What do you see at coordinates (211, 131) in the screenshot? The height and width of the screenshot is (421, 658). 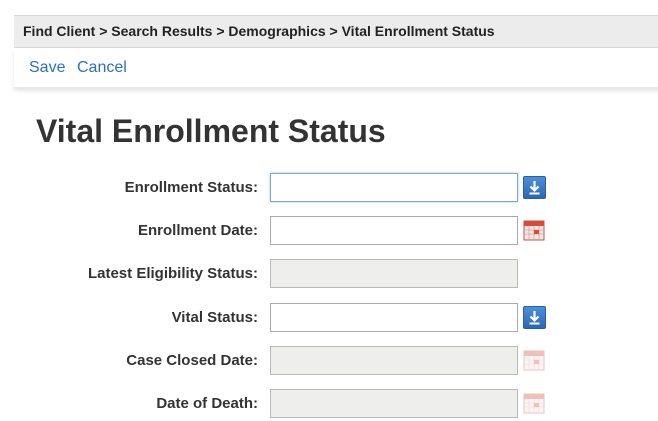 I see `page-title: Vital Enrollment Status` at bounding box center [211, 131].